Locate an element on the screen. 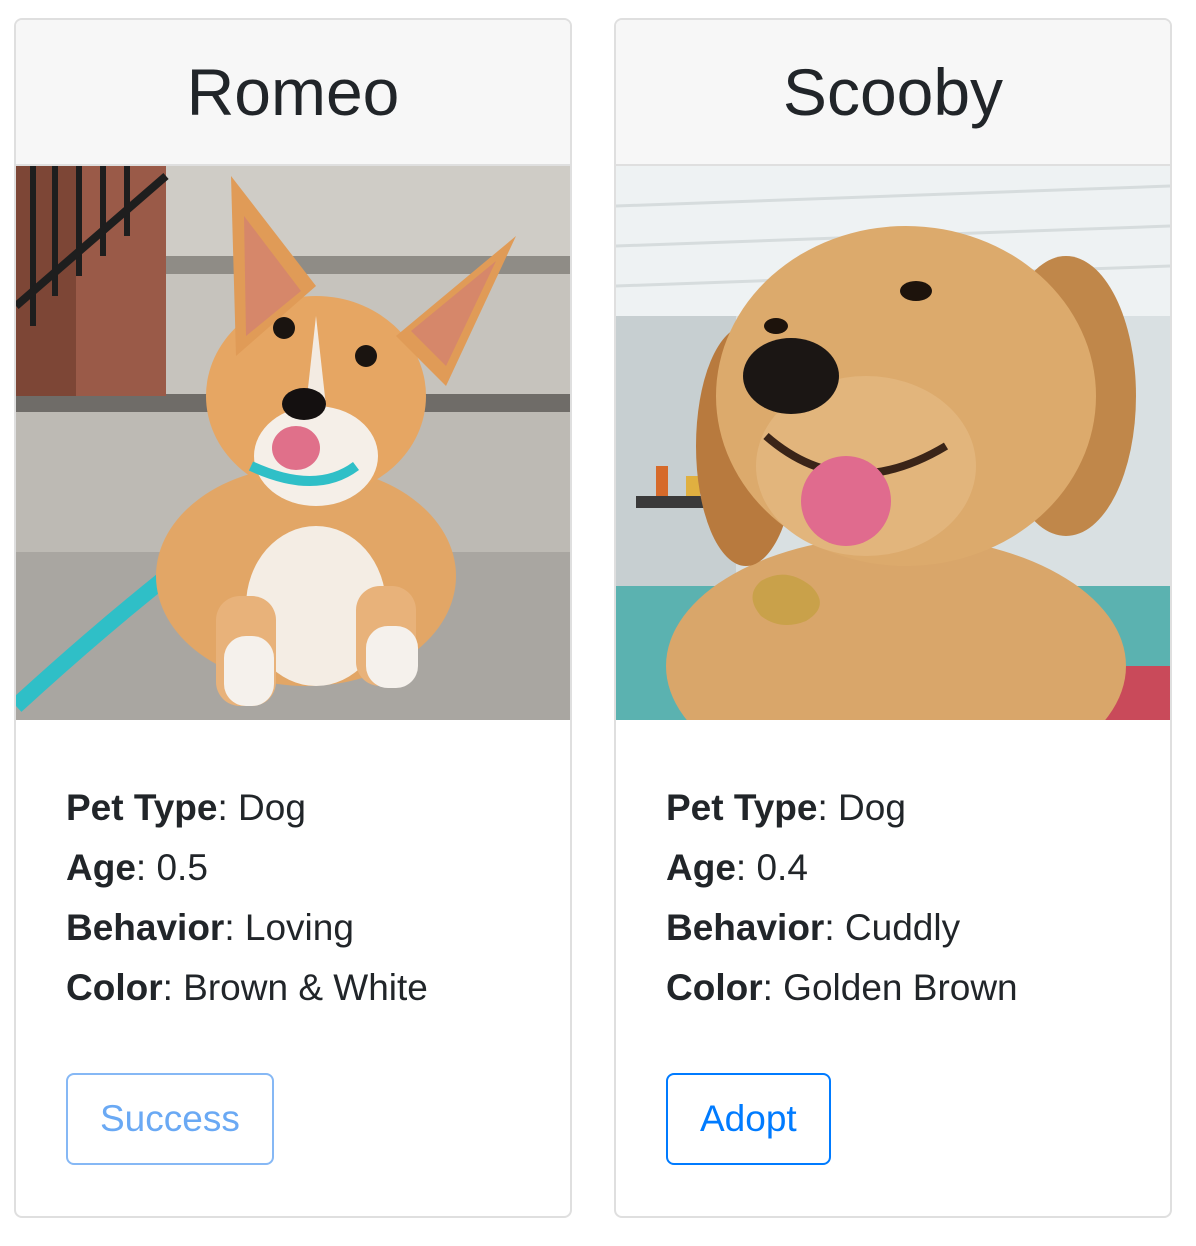 The width and height of the screenshot is (1196, 1246). color-value: Brown & White is located at coordinates (305, 987).